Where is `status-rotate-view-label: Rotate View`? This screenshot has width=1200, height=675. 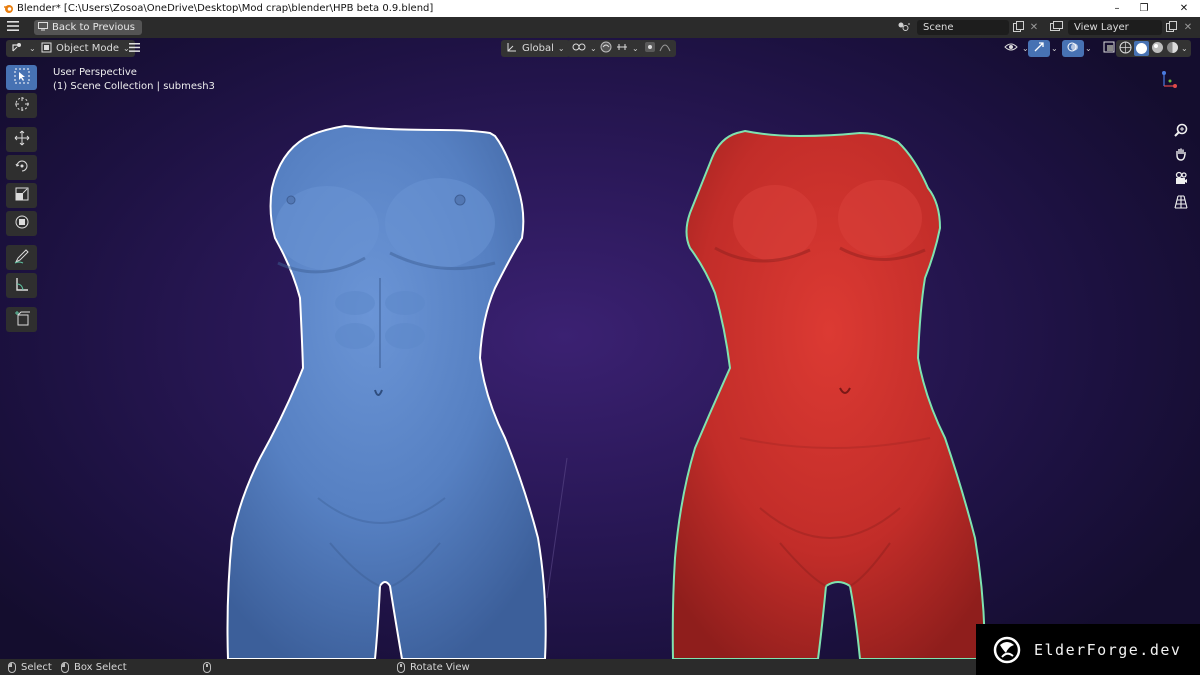
status-rotate-view-label: Rotate View is located at coordinates (440, 667).